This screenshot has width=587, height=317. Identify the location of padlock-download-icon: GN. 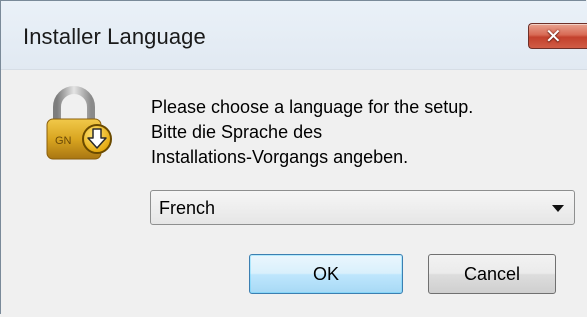
(79, 123).